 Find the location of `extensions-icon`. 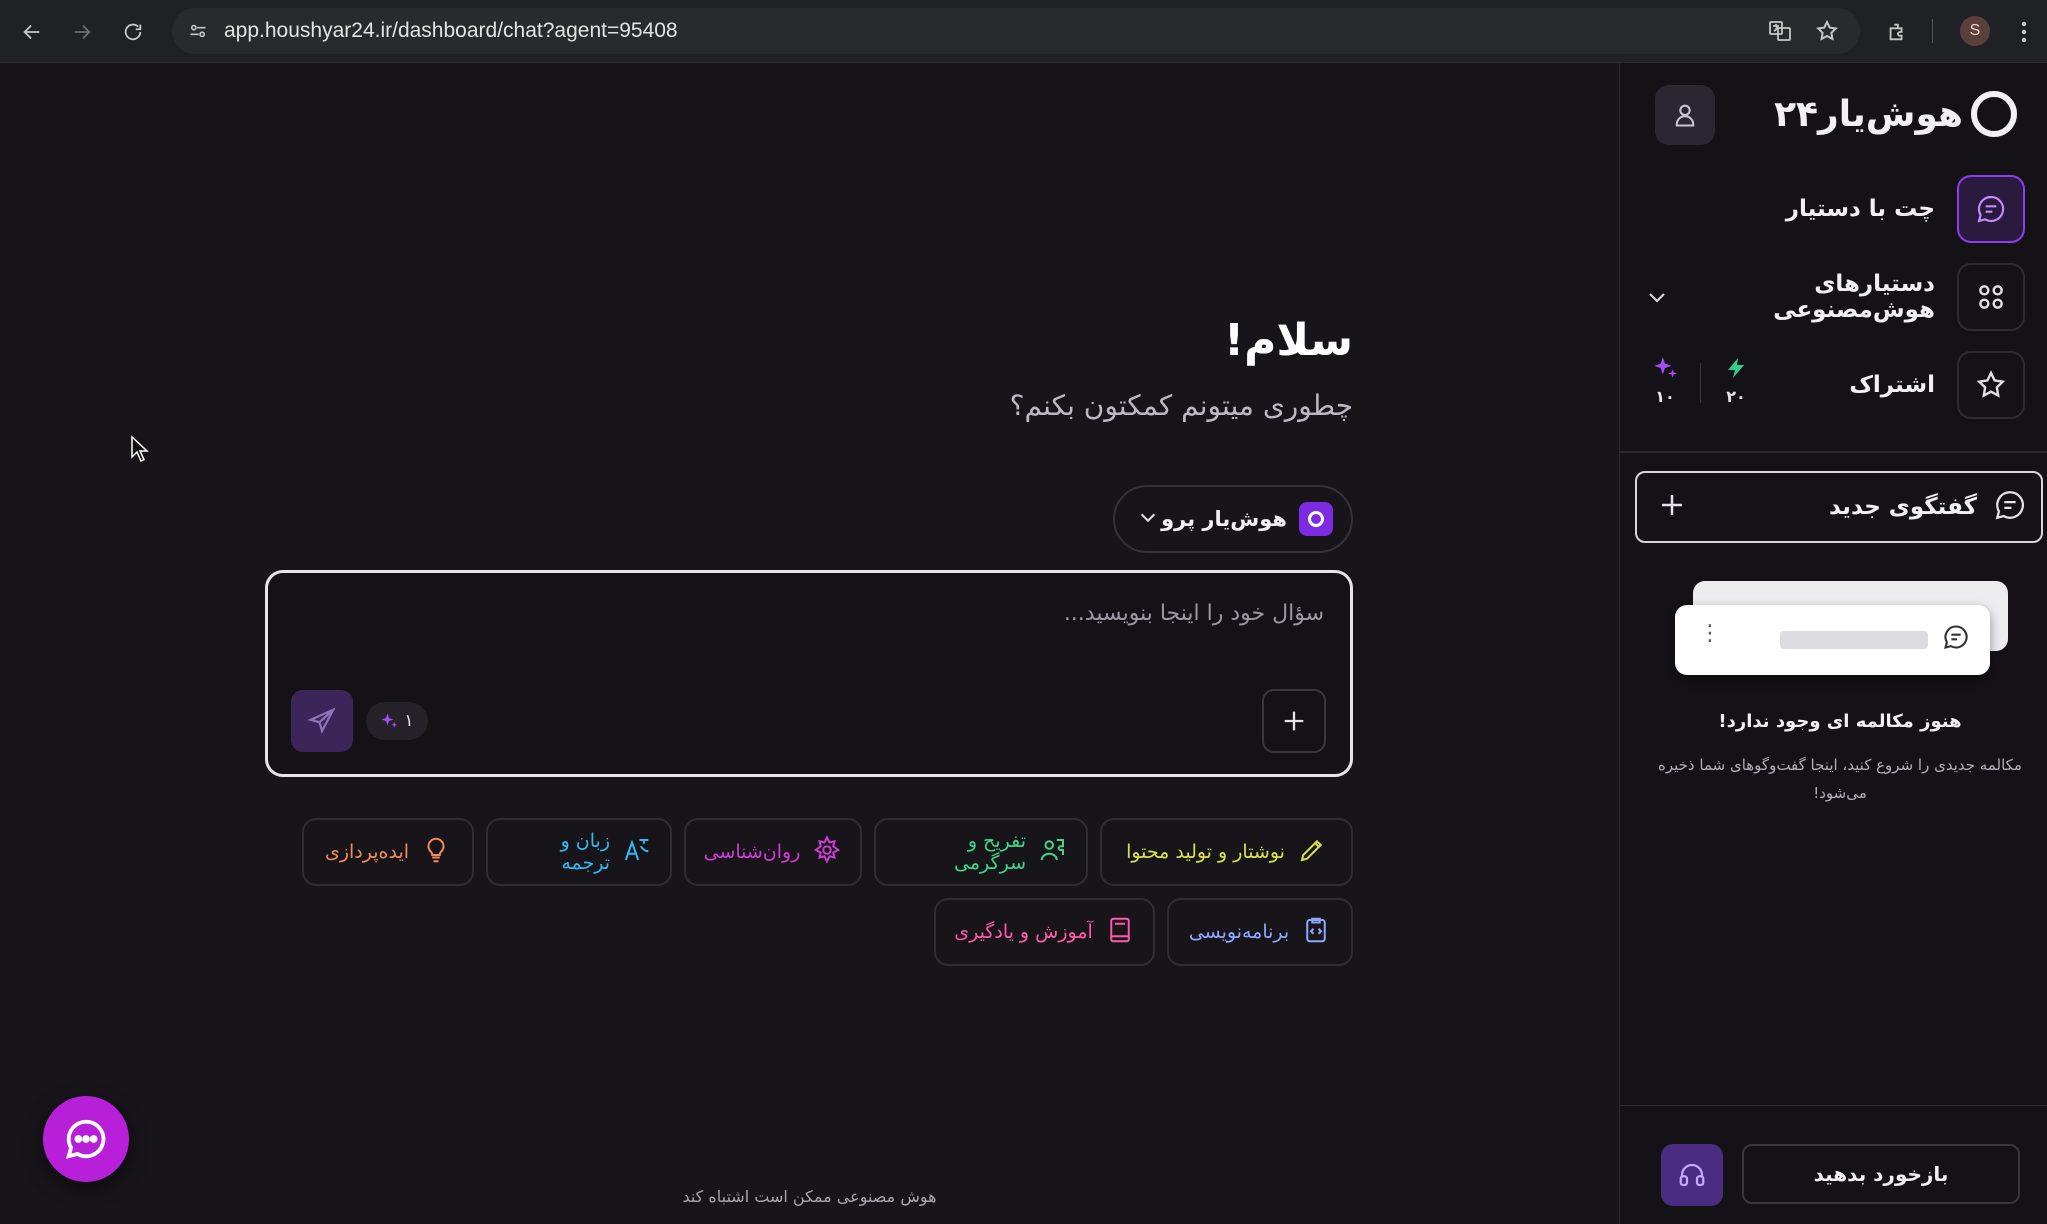

extensions-icon is located at coordinates (1897, 32).